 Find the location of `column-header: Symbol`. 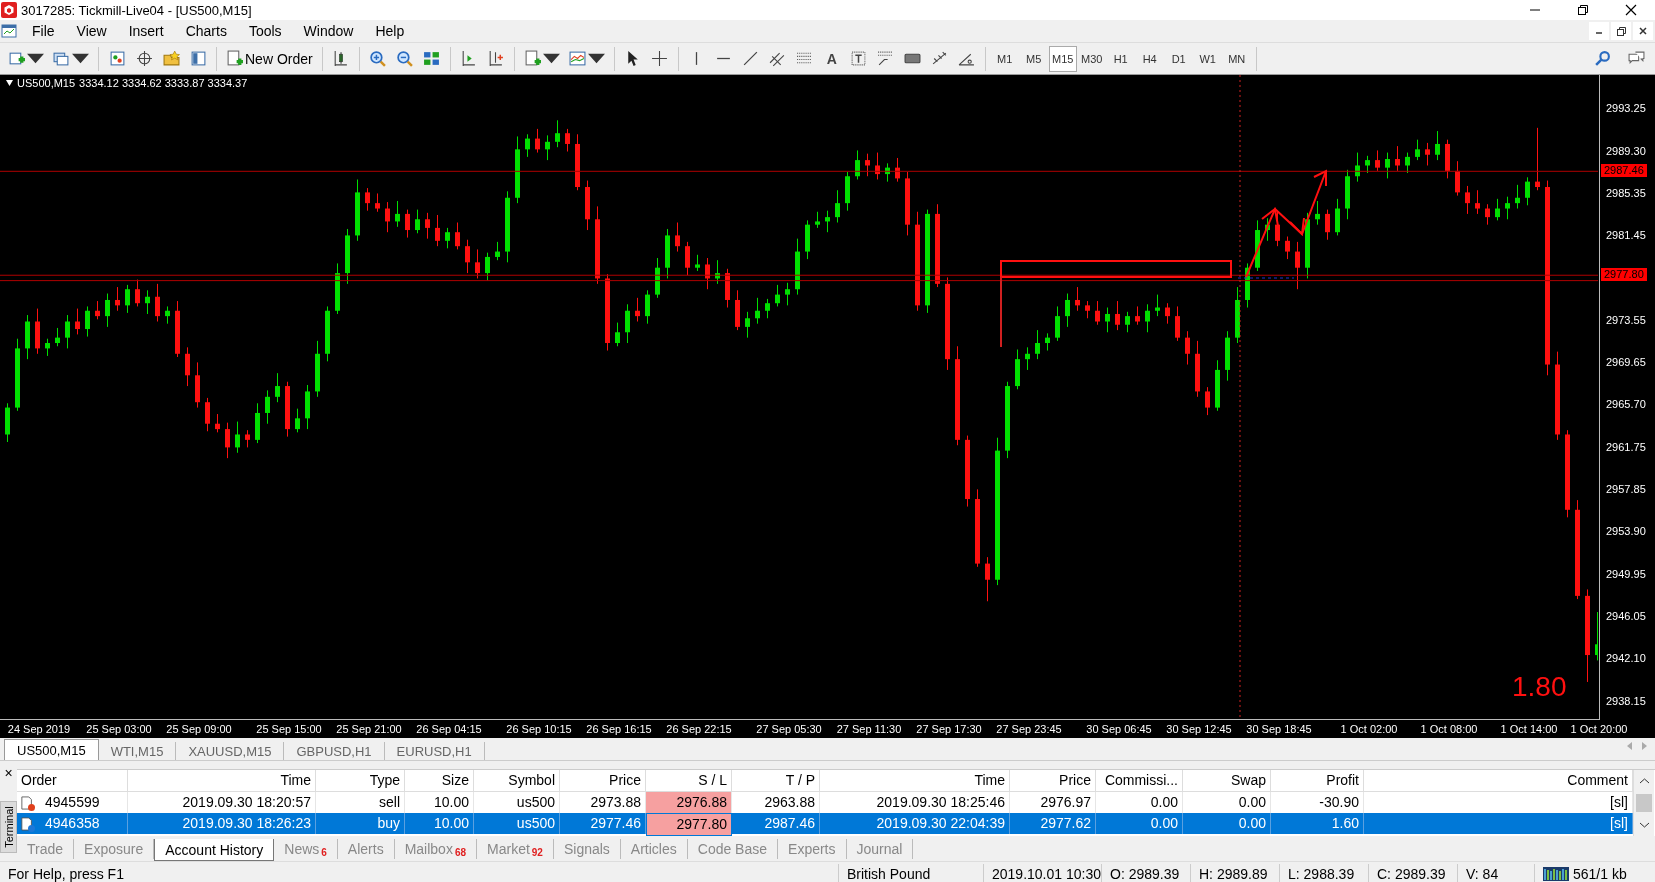

column-header: Symbol is located at coordinates (517, 781).